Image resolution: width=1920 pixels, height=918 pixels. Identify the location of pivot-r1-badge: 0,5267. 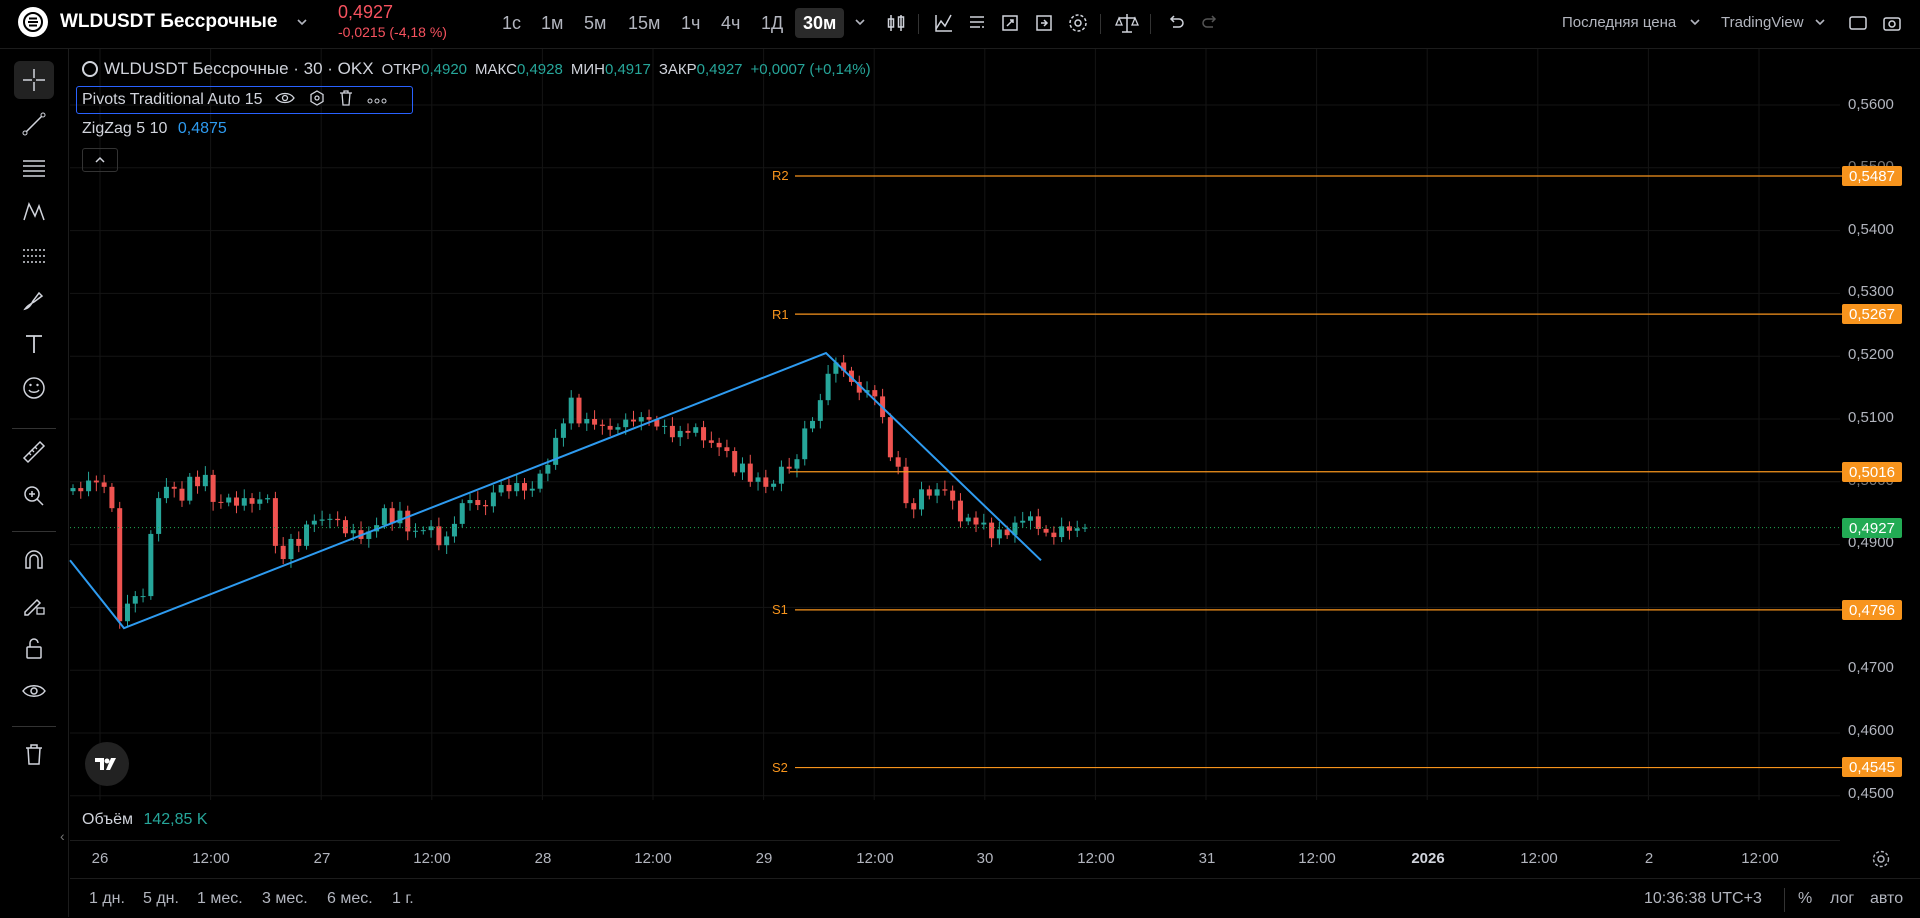
(1872, 314).